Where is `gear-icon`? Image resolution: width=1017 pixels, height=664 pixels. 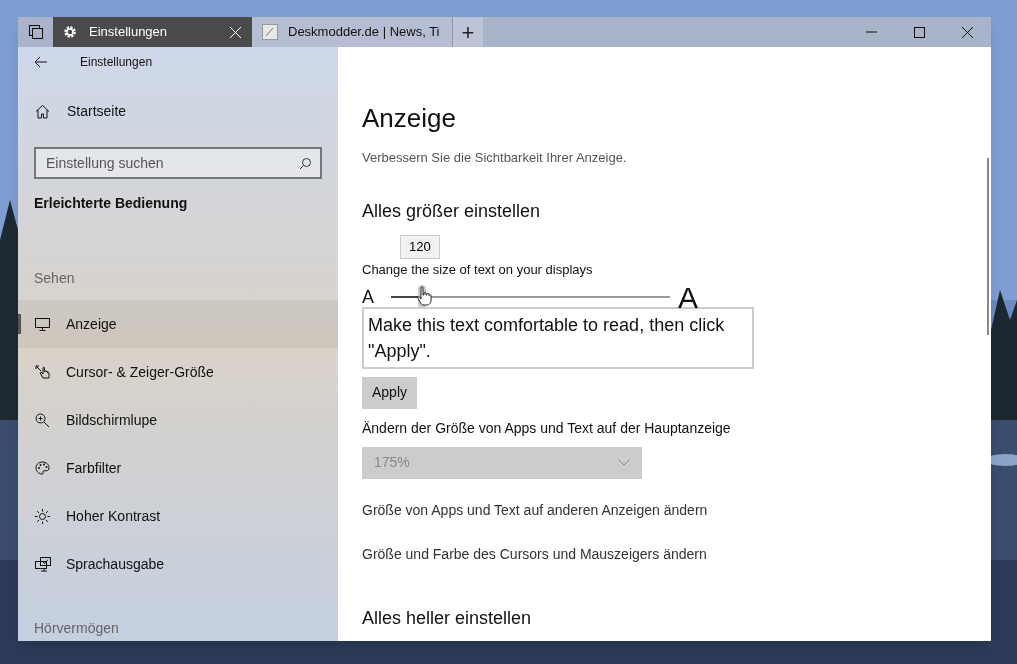
gear-icon is located at coordinates (71, 32).